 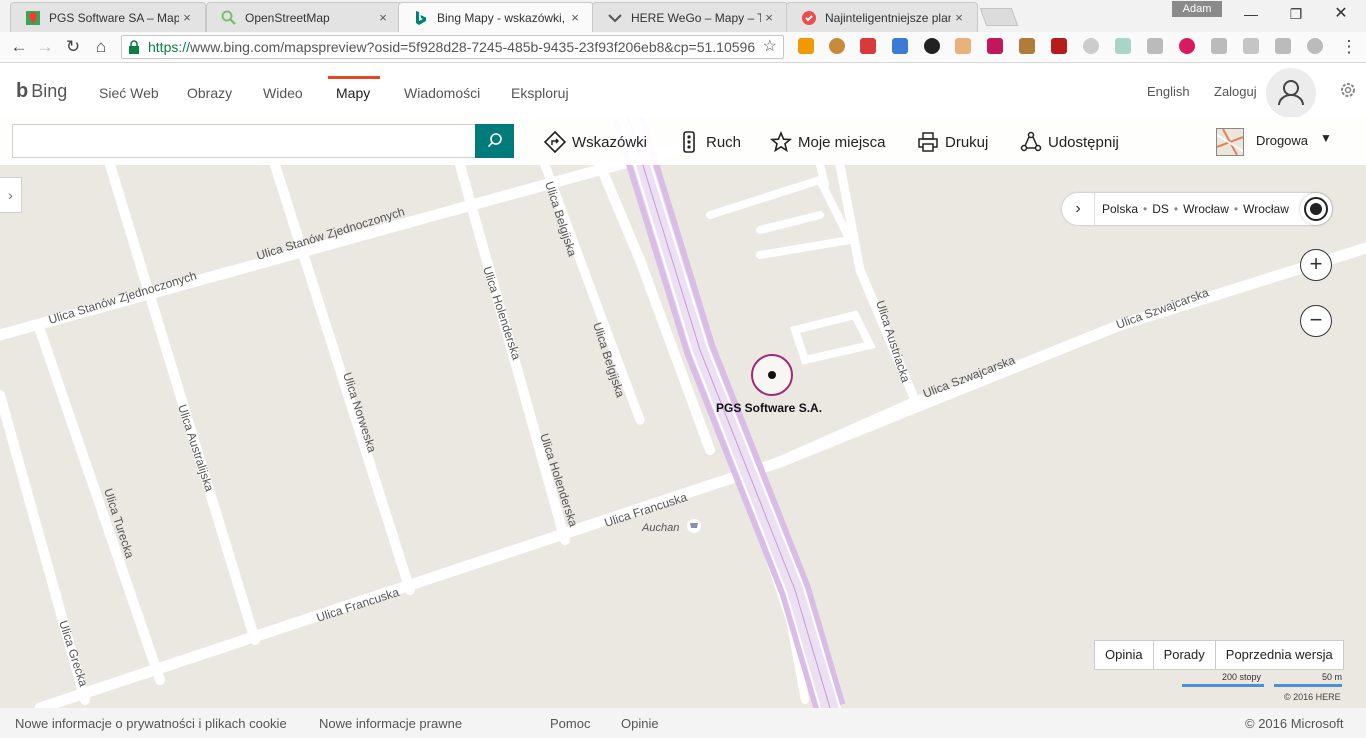 I want to click on shop-icon, so click(x=694, y=526).